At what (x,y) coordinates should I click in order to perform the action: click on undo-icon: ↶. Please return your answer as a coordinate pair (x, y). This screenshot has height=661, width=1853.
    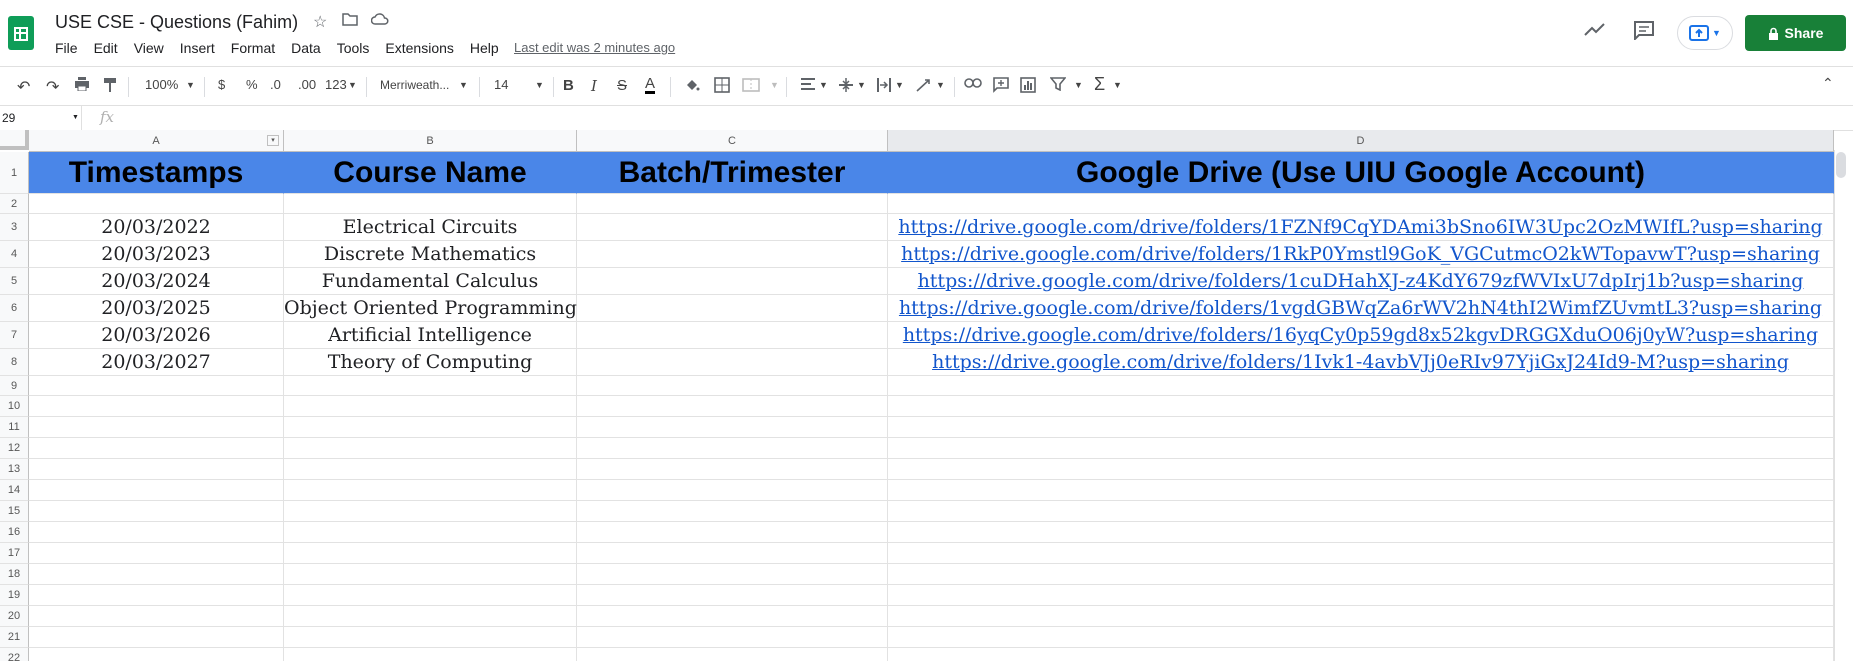
    Looking at the image, I should click on (23, 87).